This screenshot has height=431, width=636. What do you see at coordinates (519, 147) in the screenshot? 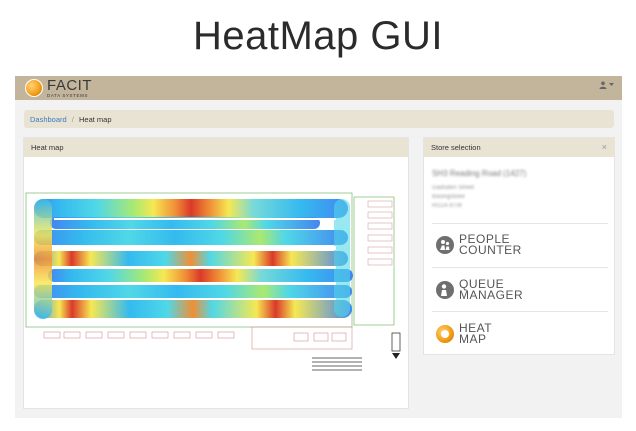
I see `store-panel-header: Store selection ×` at bounding box center [519, 147].